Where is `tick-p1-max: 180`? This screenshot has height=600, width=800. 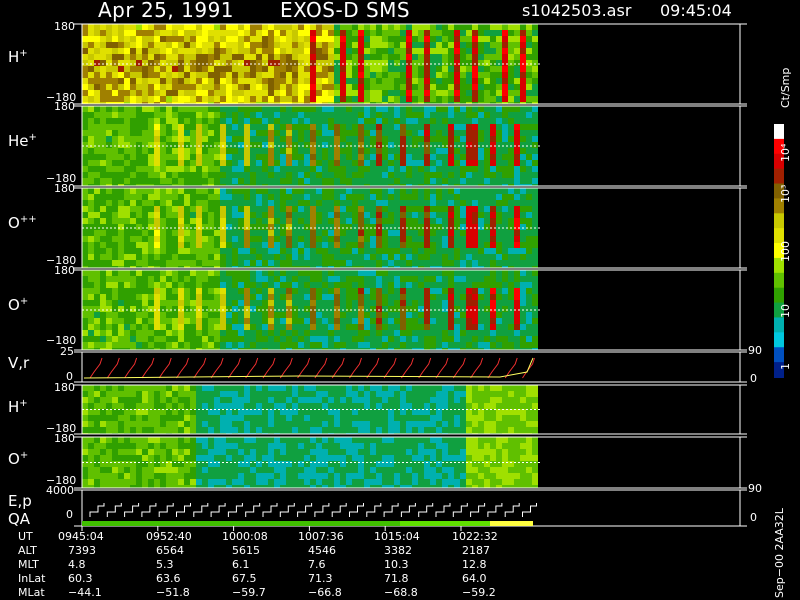 tick-p1-max: 180 is located at coordinates (64, 26).